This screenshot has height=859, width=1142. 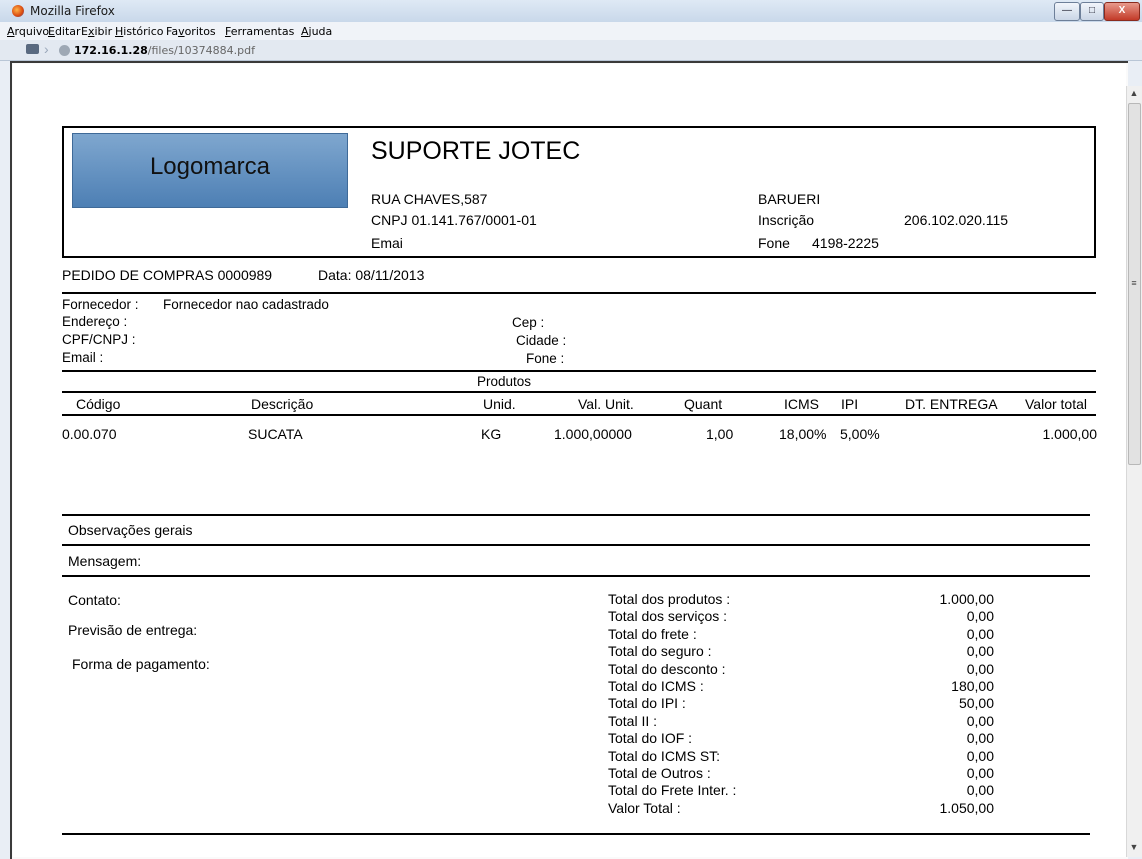 I want to click on total-value: 1.000,00, so click(x=967, y=599).